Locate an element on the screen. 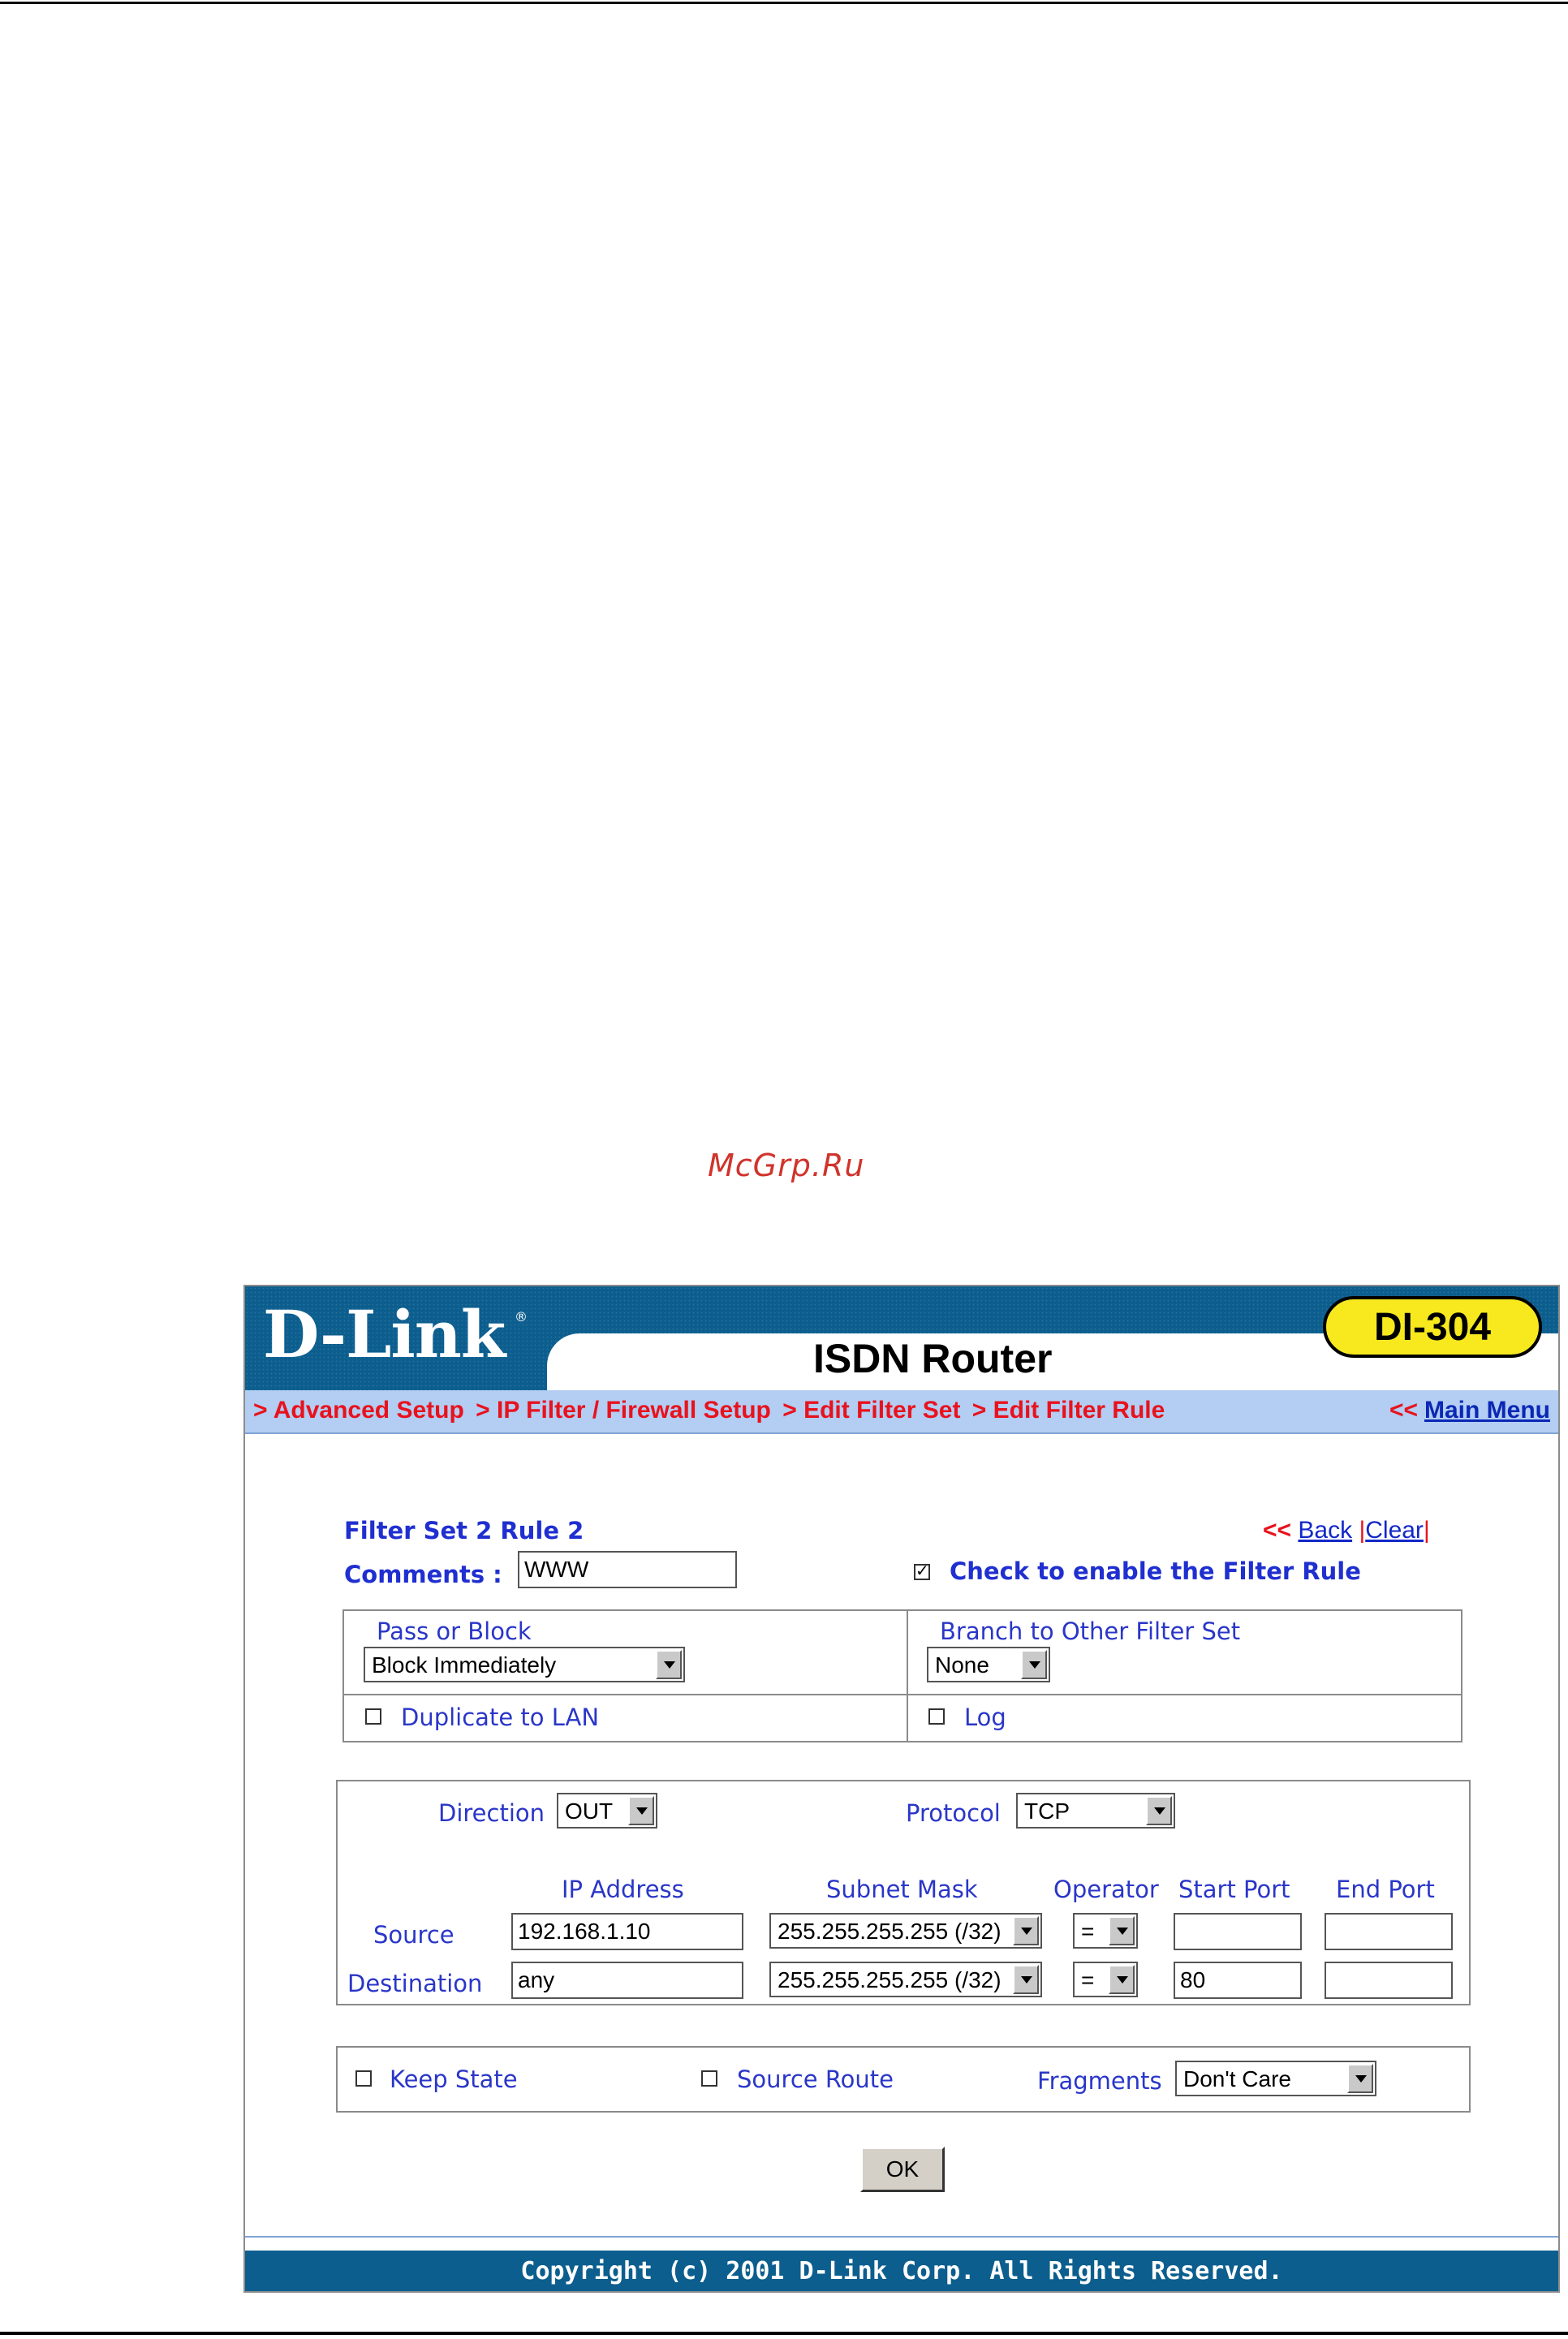  destination-operator-value: = is located at coordinates (1088, 1980).